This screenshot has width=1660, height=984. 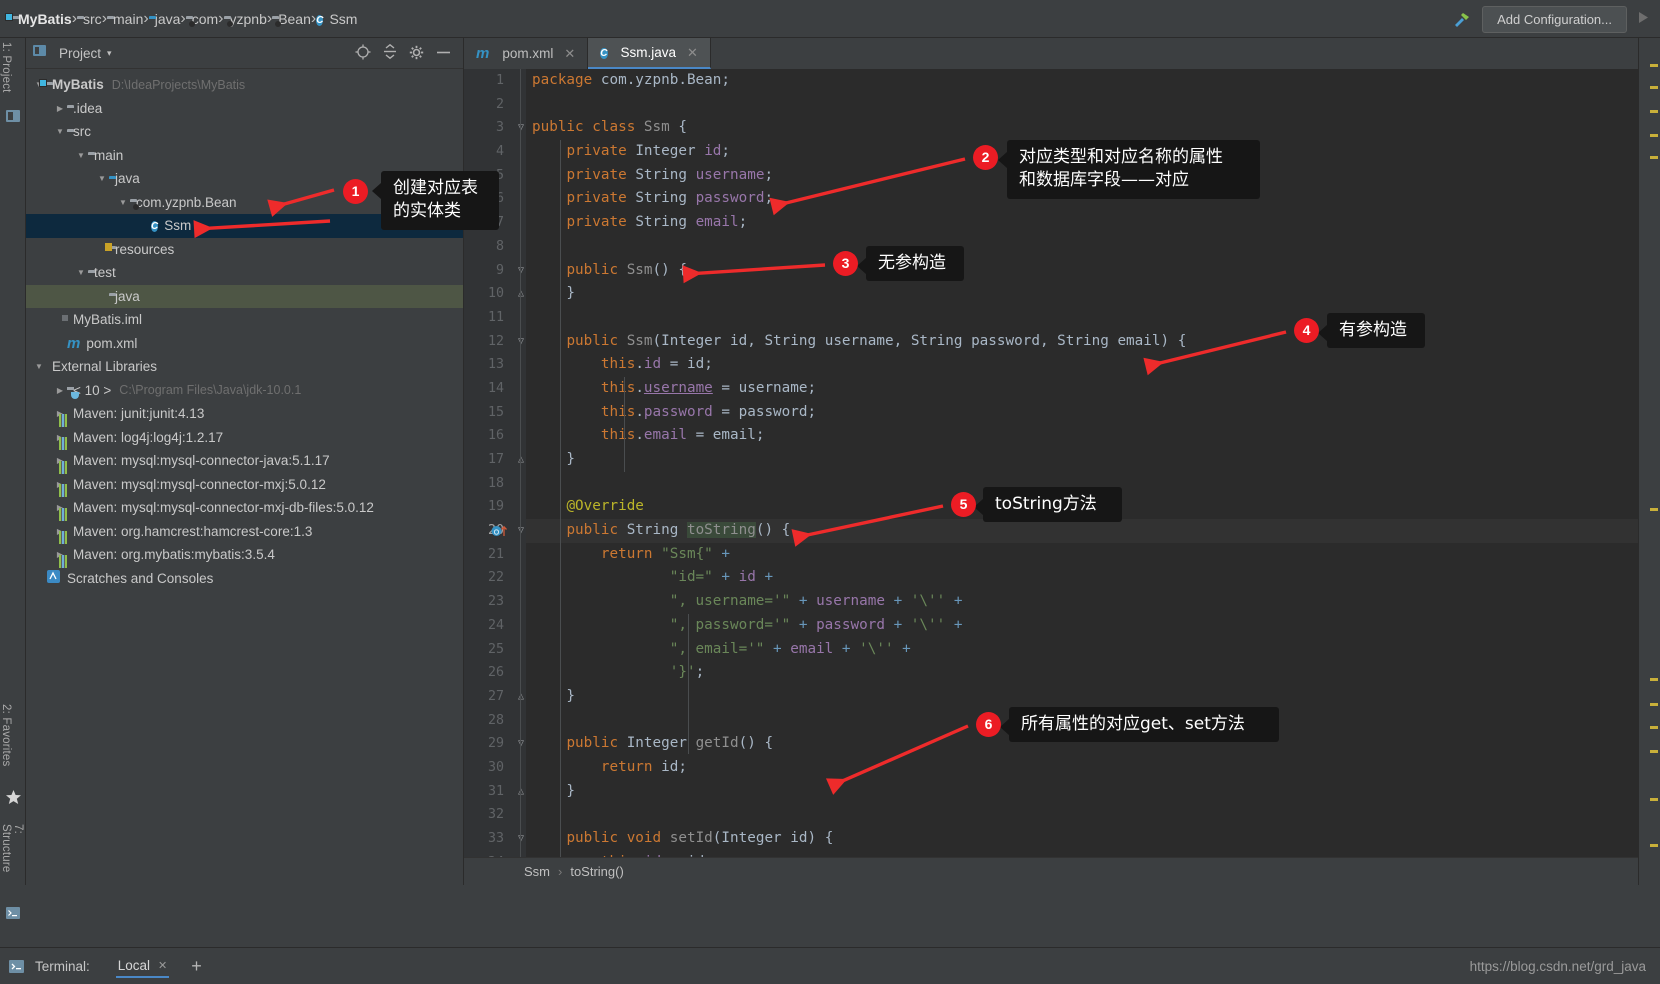 What do you see at coordinates (202, 19) in the screenshot?
I see `breadcrumb-item-com: com` at bounding box center [202, 19].